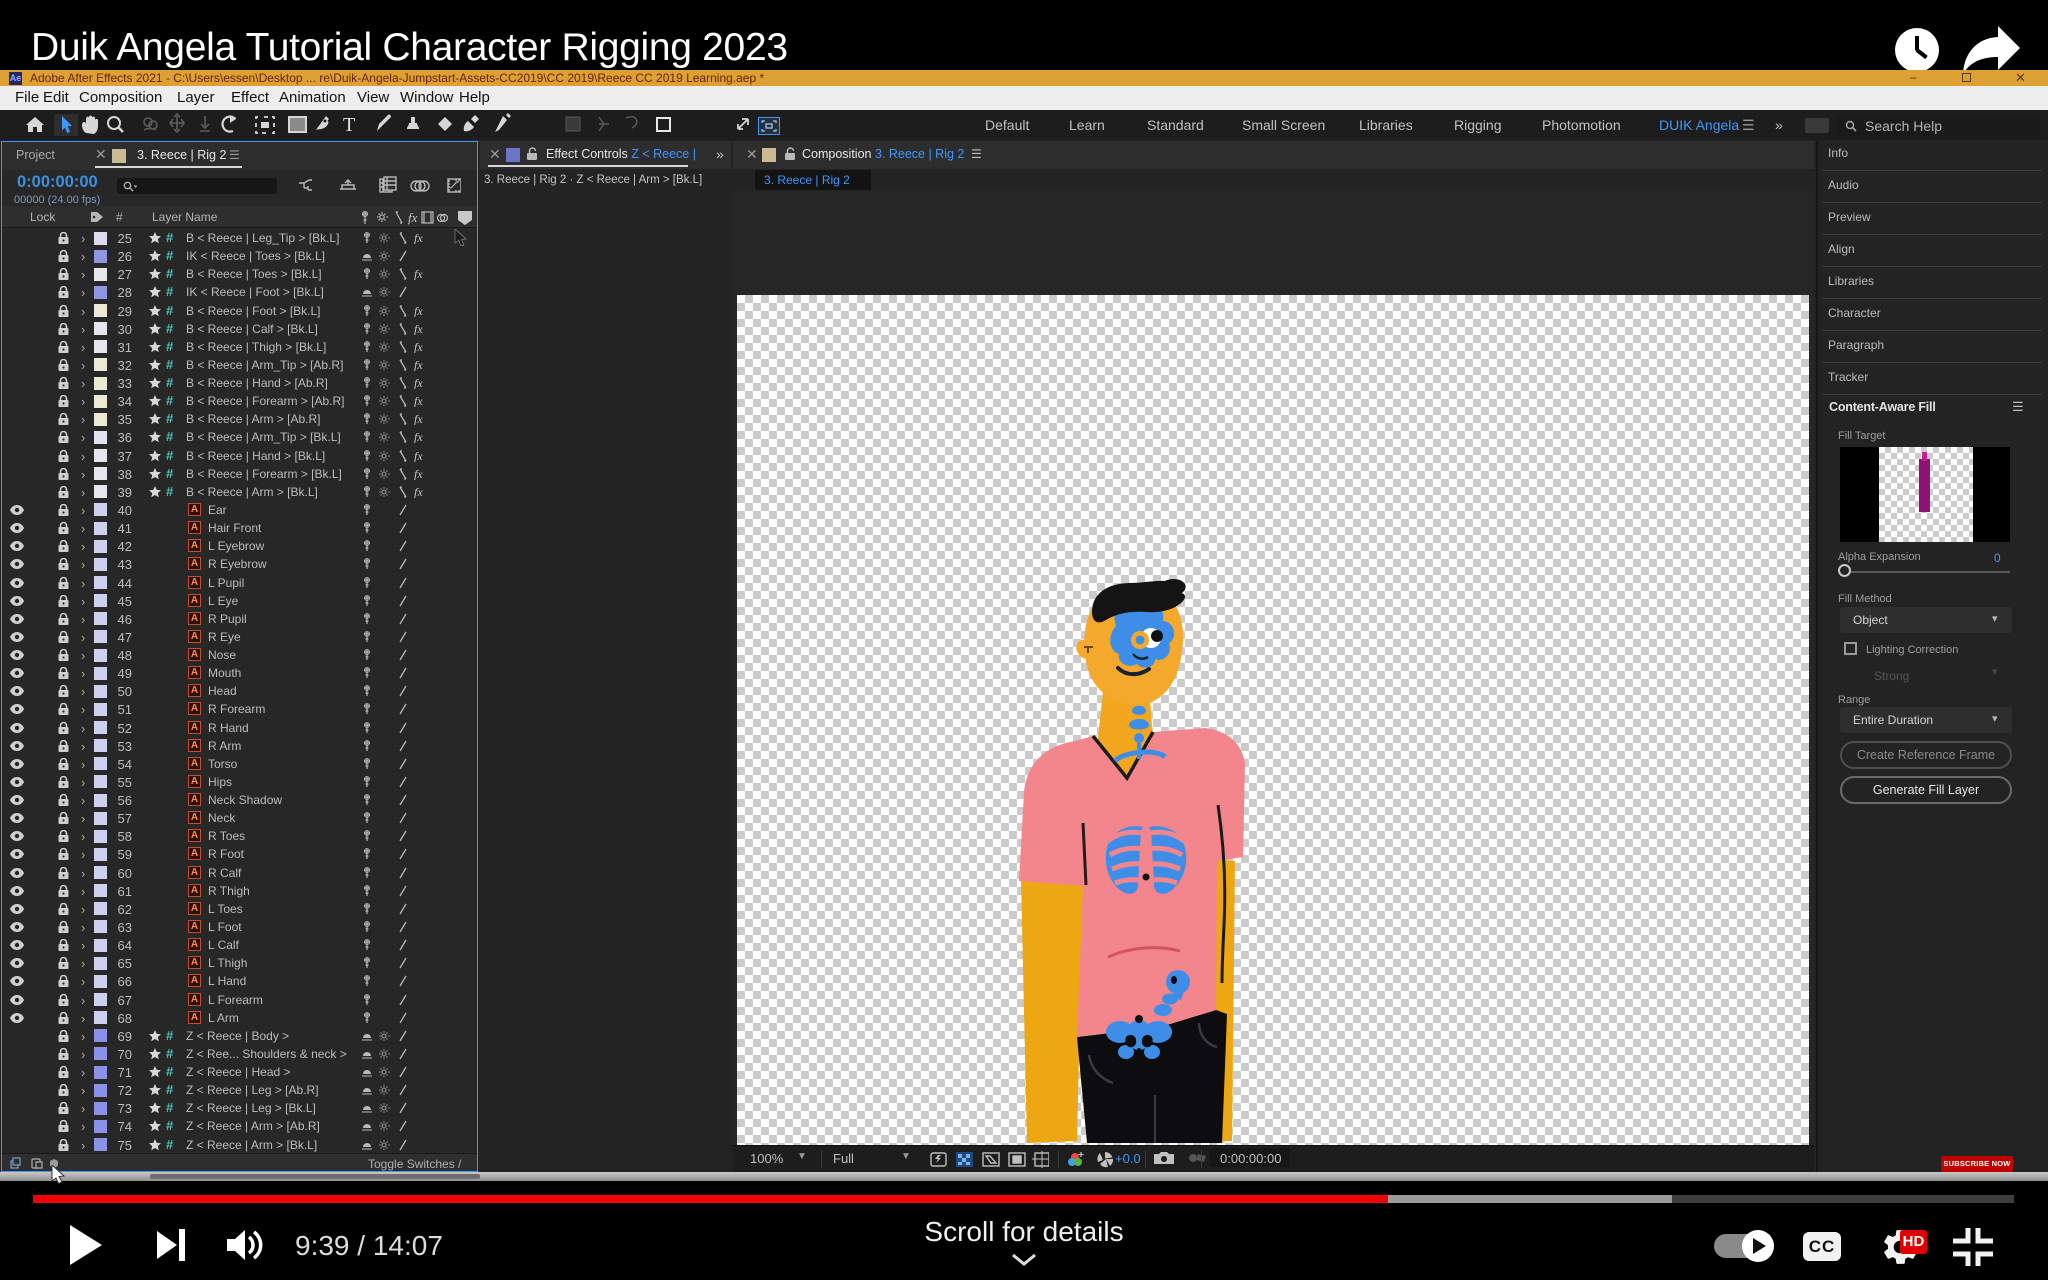  What do you see at coordinates (349, 125) in the screenshot?
I see `svg-text: T` at bounding box center [349, 125].